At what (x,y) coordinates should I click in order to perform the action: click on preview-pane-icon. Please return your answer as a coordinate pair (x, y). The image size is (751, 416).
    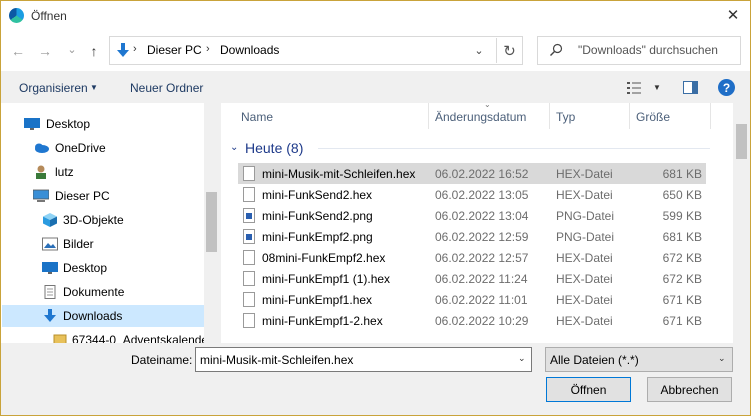
    Looking at the image, I should click on (690, 87).